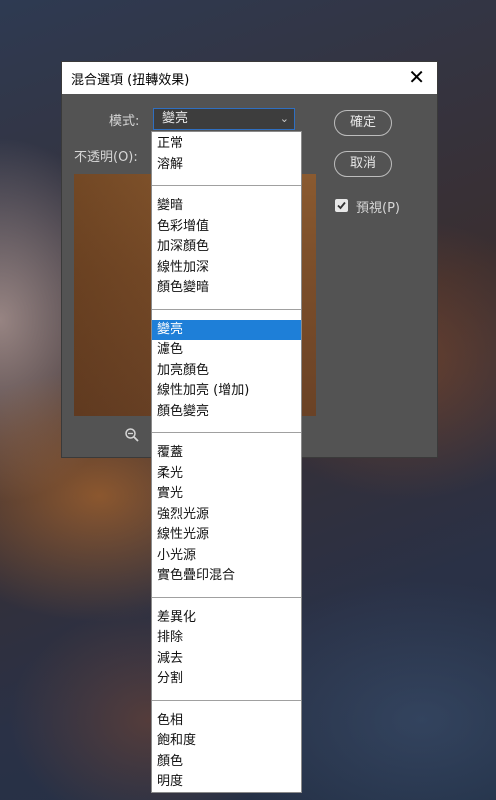  What do you see at coordinates (132, 437) in the screenshot?
I see `zoom-out-icon` at bounding box center [132, 437].